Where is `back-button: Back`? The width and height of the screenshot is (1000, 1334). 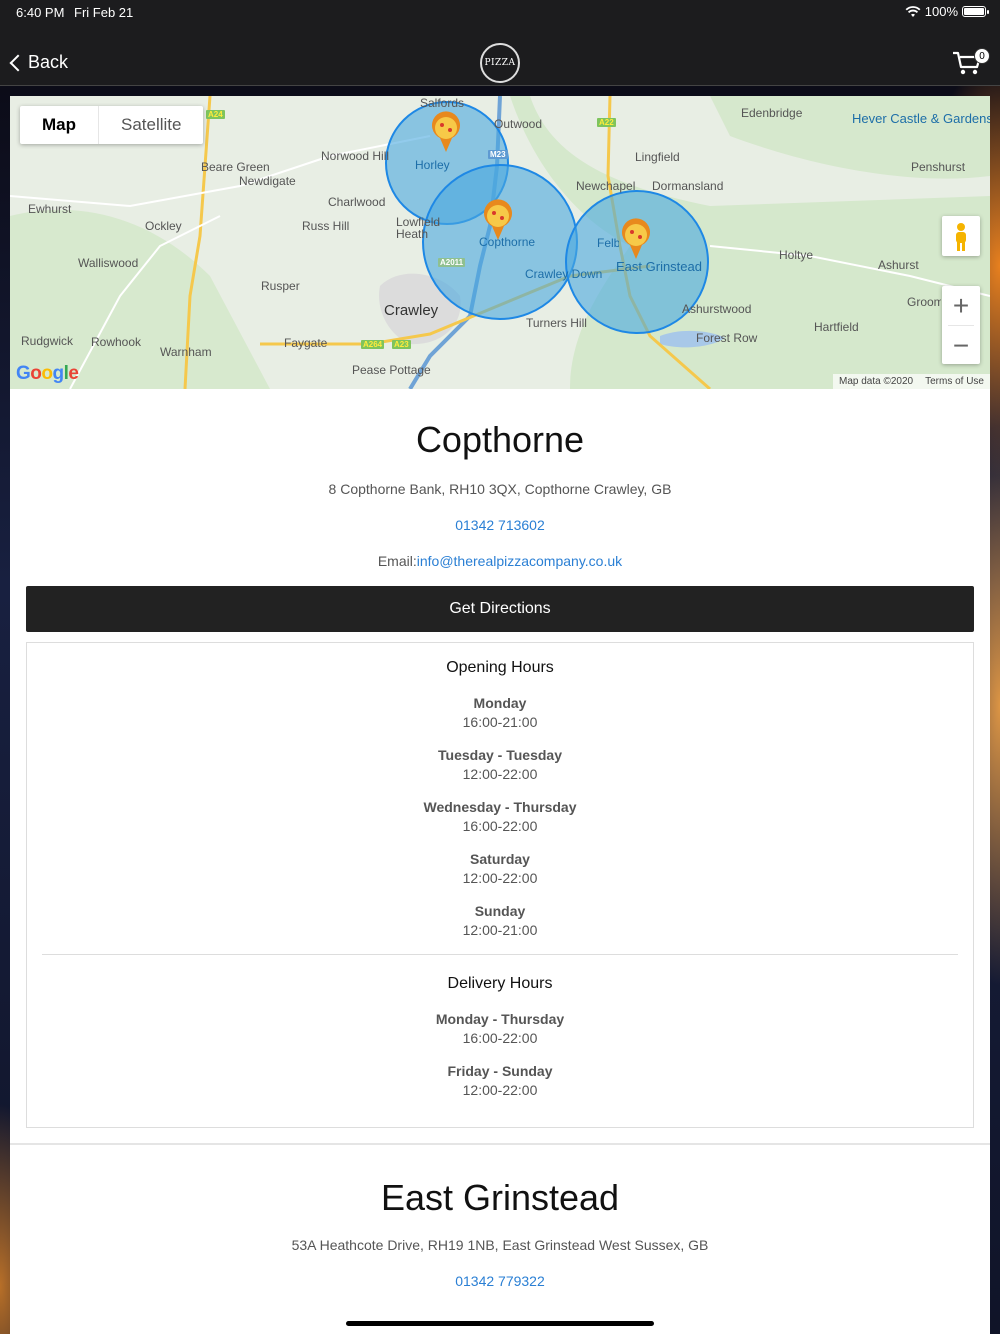 back-button: Back is located at coordinates (38, 62).